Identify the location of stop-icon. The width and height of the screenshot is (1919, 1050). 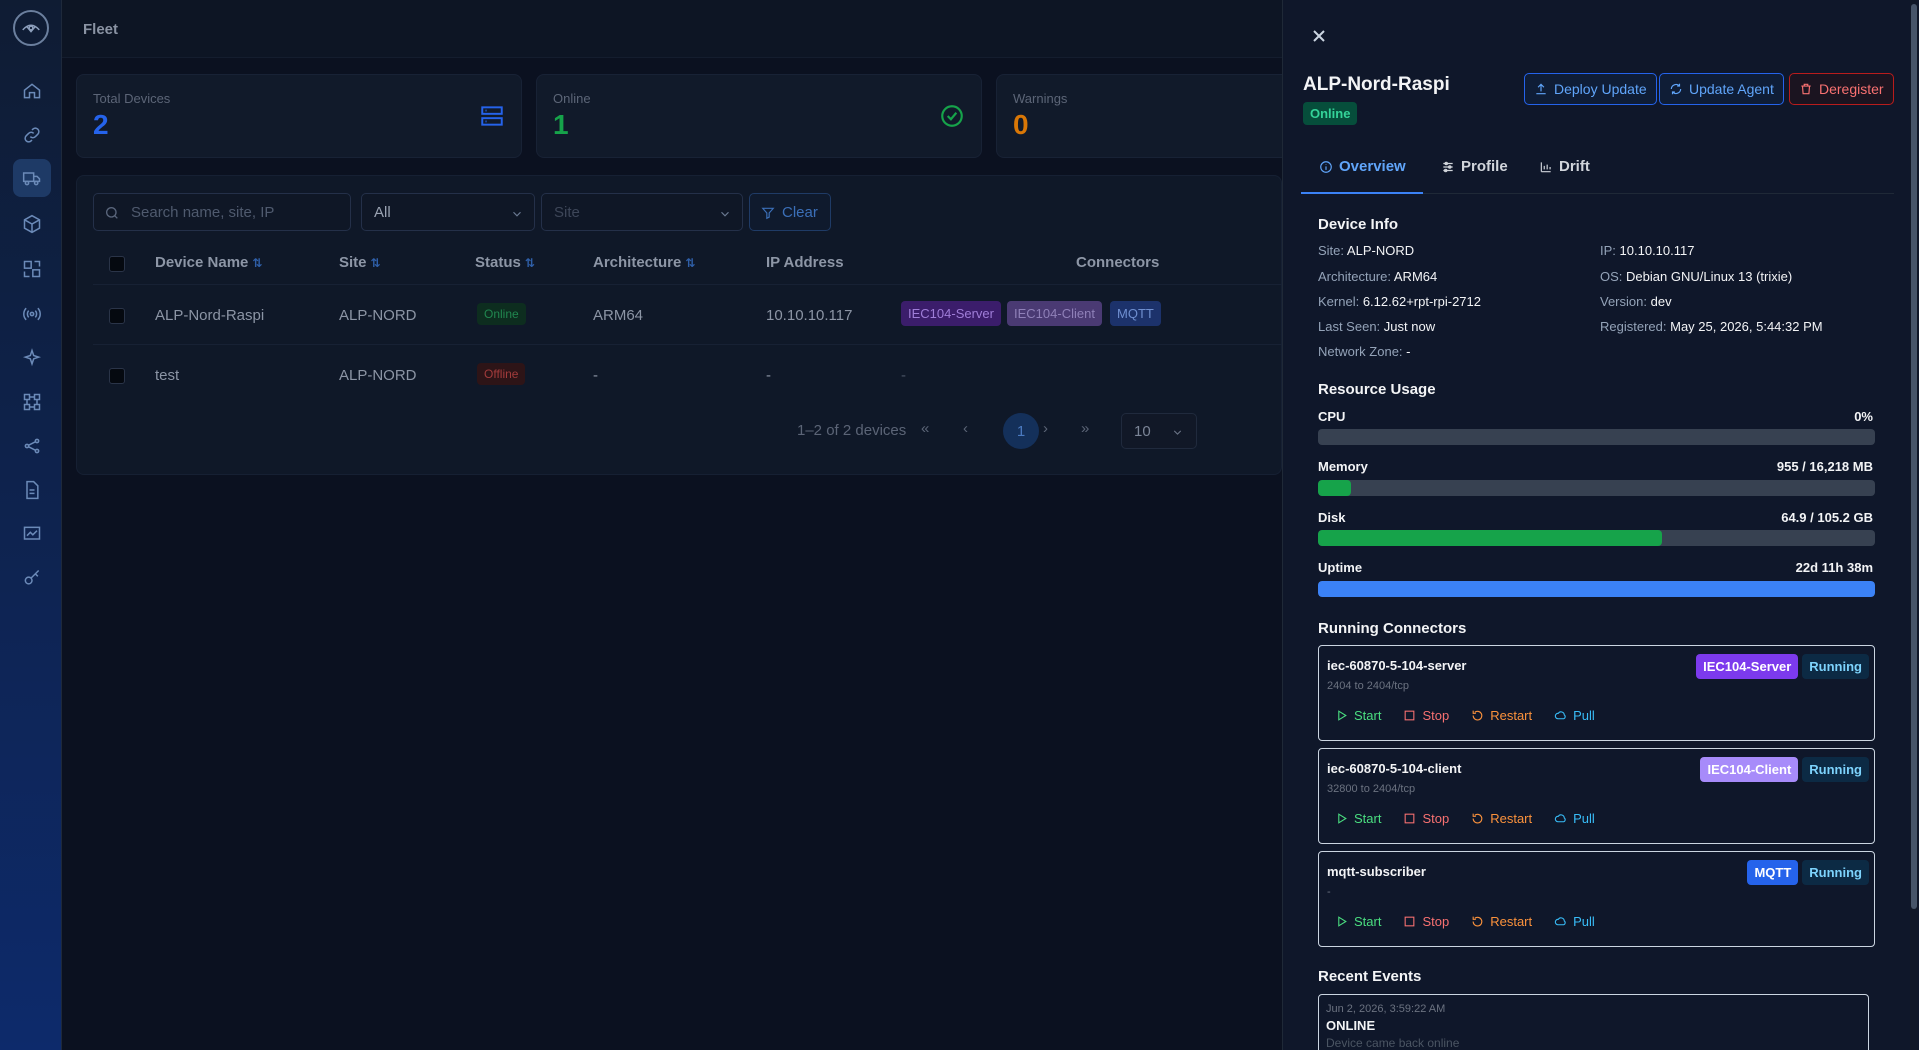
(1410, 715).